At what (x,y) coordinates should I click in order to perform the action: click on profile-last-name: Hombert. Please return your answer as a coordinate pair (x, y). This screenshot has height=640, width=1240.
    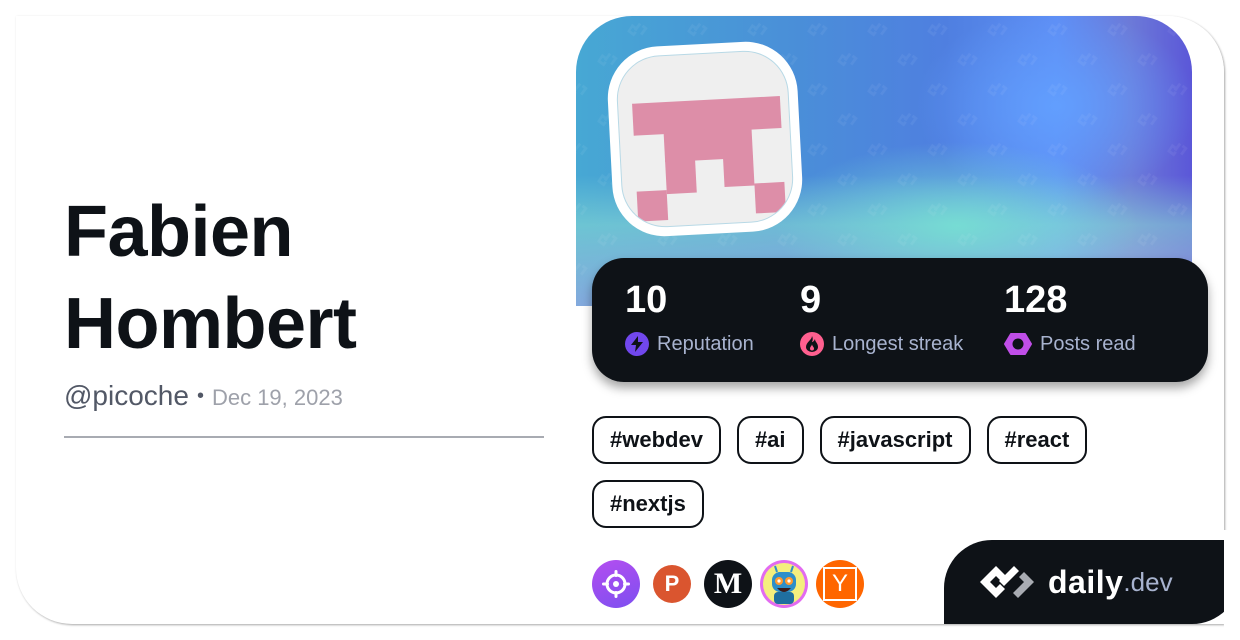
    Looking at the image, I should click on (210, 324).